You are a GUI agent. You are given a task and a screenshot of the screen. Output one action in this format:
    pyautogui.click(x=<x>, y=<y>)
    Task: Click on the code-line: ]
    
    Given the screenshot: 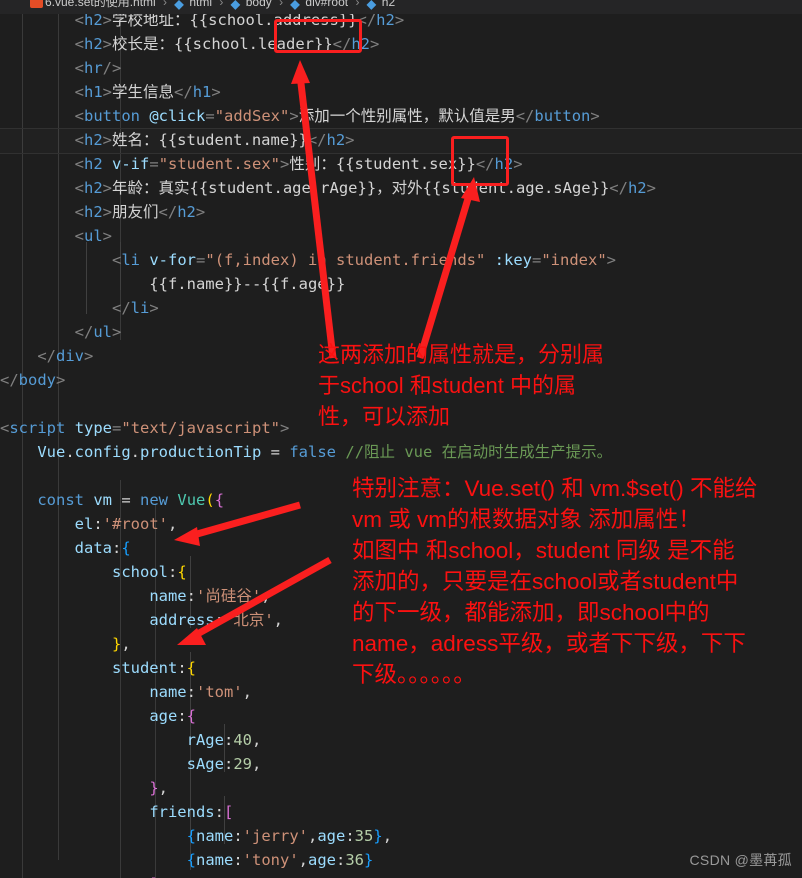 What is the action you would take?
    pyautogui.click(x=79, y=875)
    